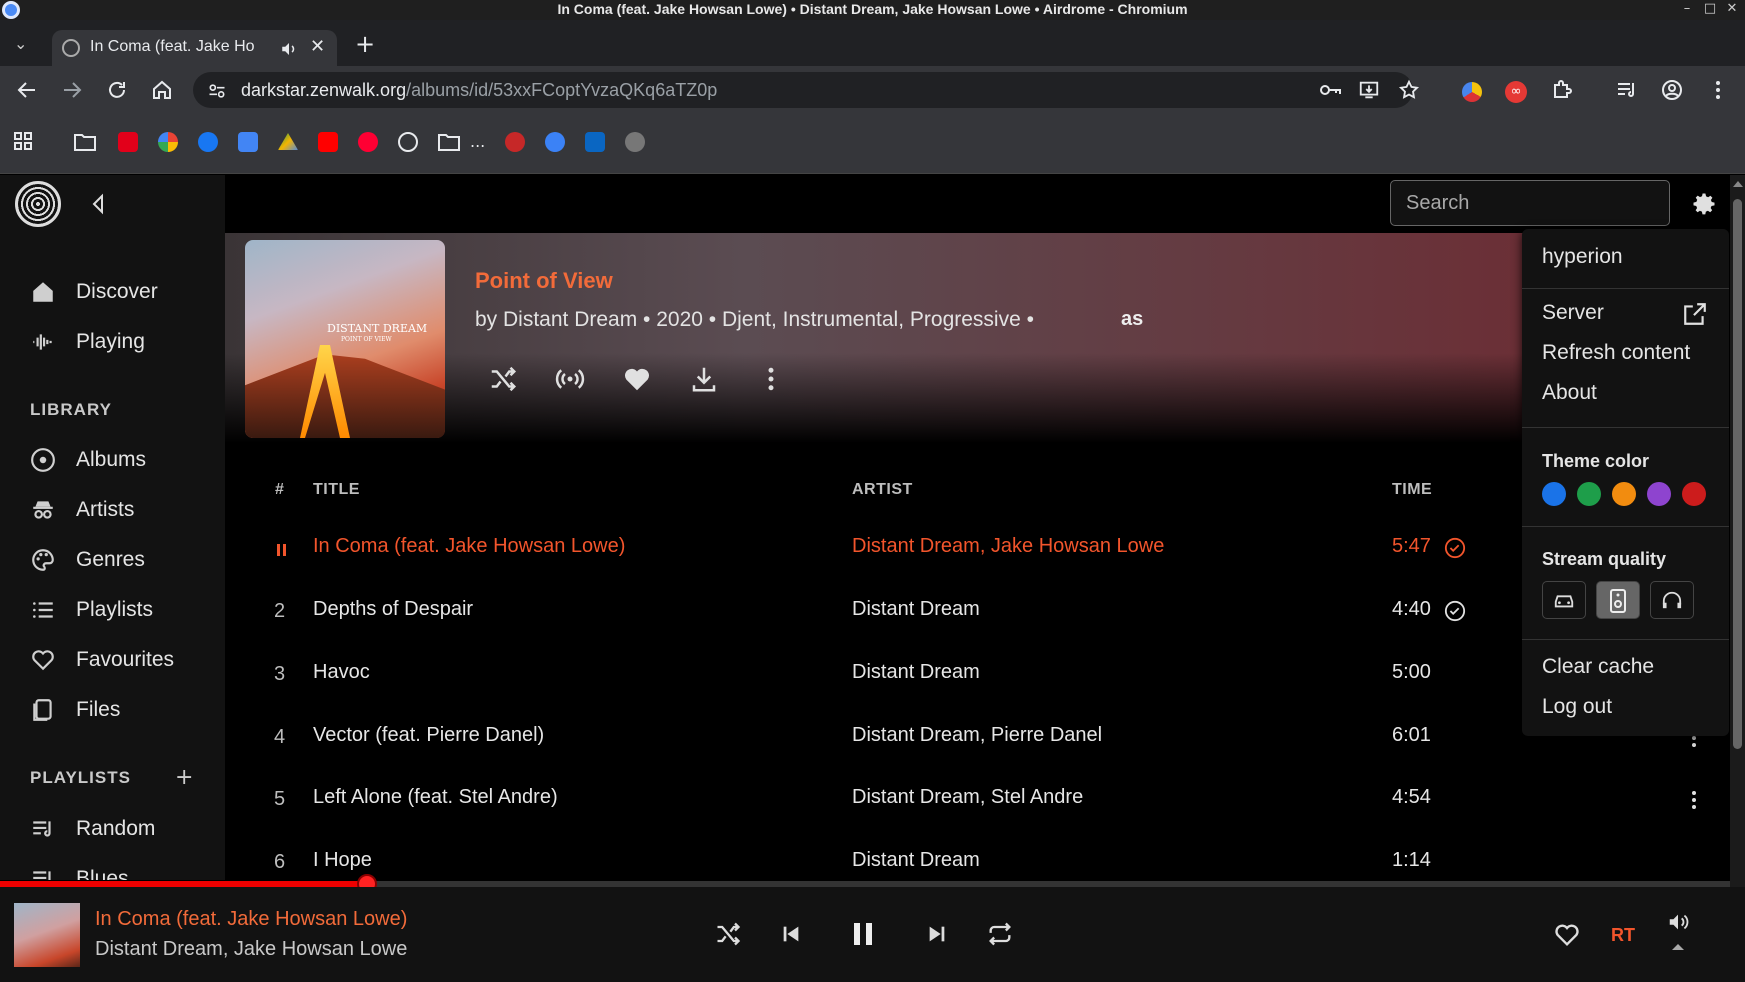 The width and height of the screenshot is (1745, 982). I want to click on track-more-icon, so click(1694, 800).